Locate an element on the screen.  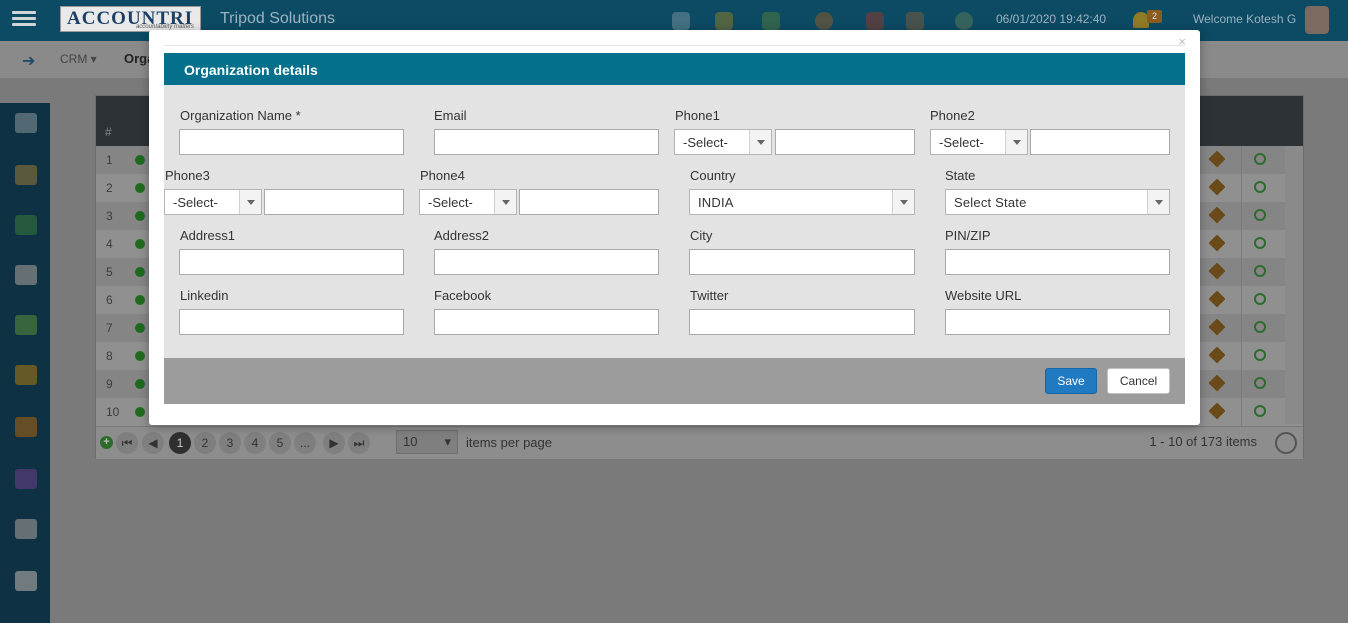
facebook-label: Facebook is located at coordinates (463, 295).